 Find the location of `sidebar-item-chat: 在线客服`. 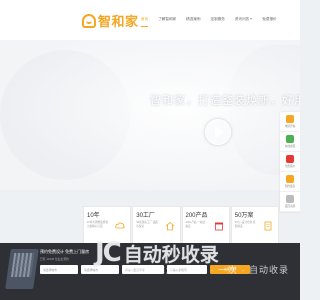

sidebar-item-chat: 在线客服 is located at coordinates (290, 142).